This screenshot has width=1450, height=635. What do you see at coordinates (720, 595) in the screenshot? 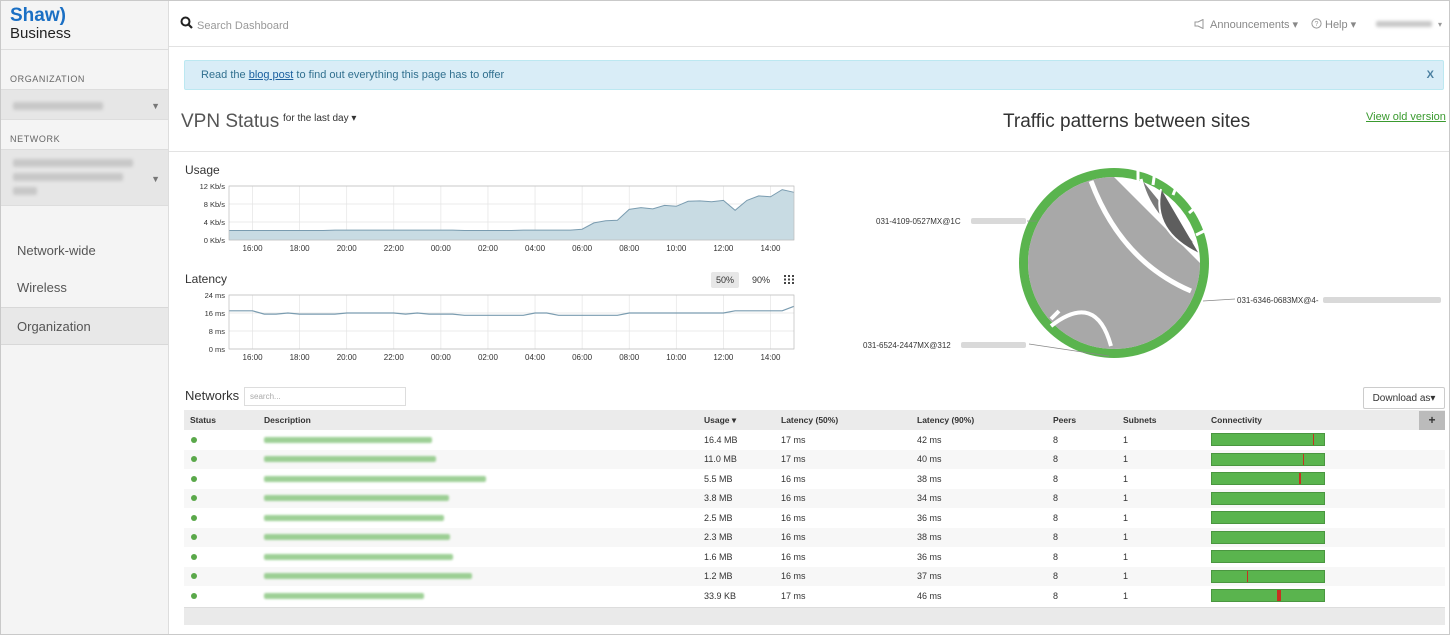
I see `usage-cell: 33.9 KB` at bounding box center [720, 595].